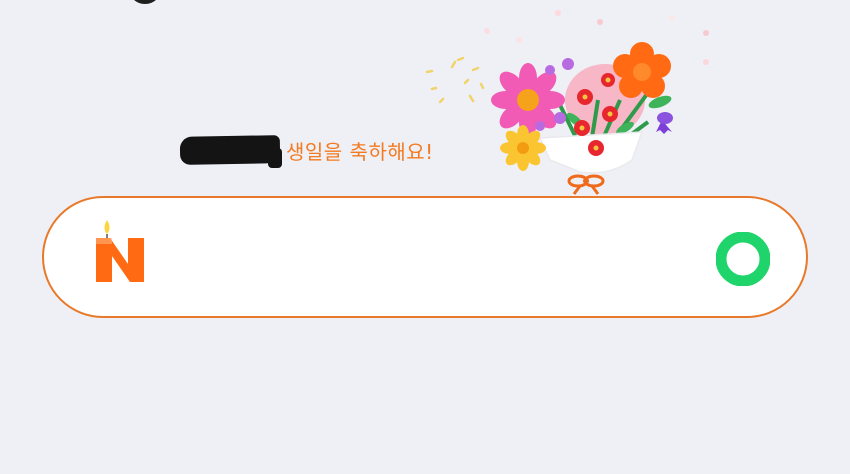 The width and height of the screenshot is (850, 474). I want to click on flower-bouquet-illustration, so click(567, 102).